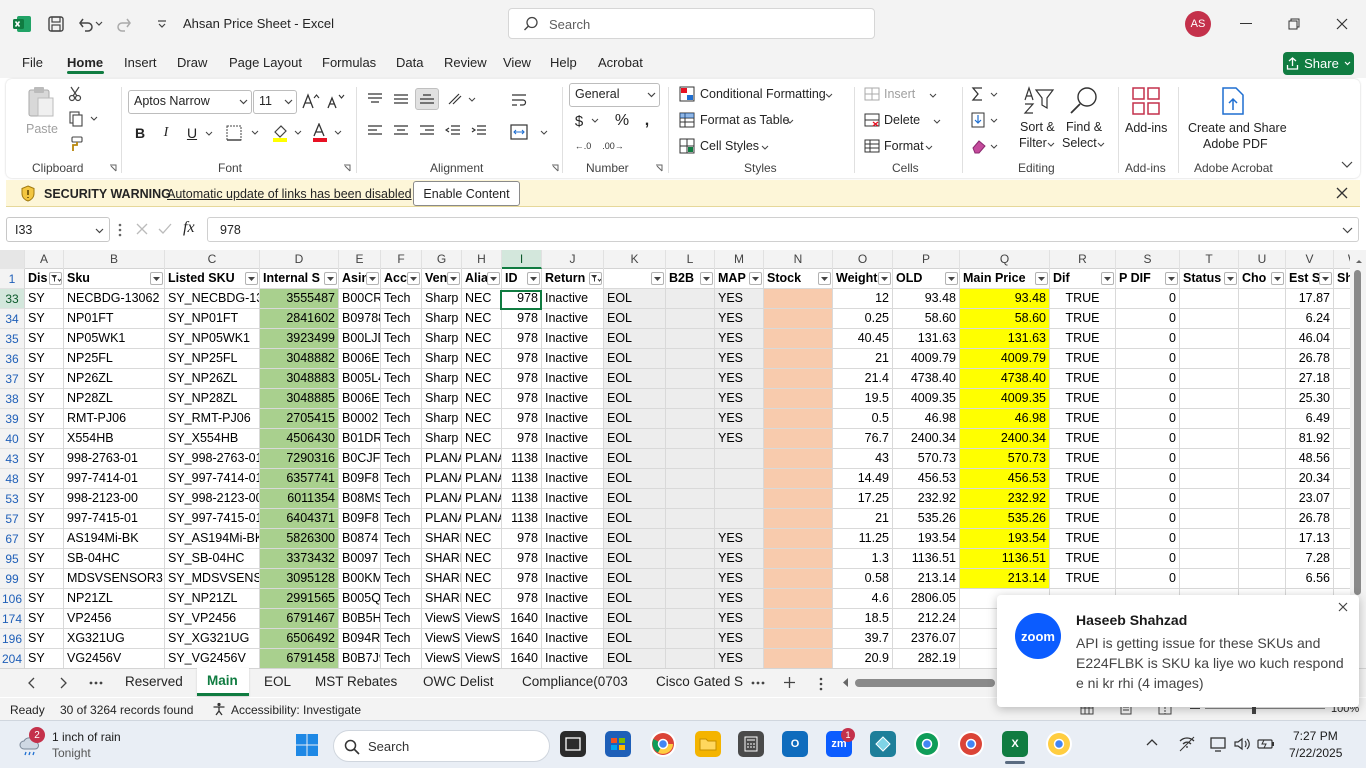 The image size is (1366, 768). Describe the element at coordinates (1005, 519) in the screenshot. I see `table-cell: 535.26` at that location.